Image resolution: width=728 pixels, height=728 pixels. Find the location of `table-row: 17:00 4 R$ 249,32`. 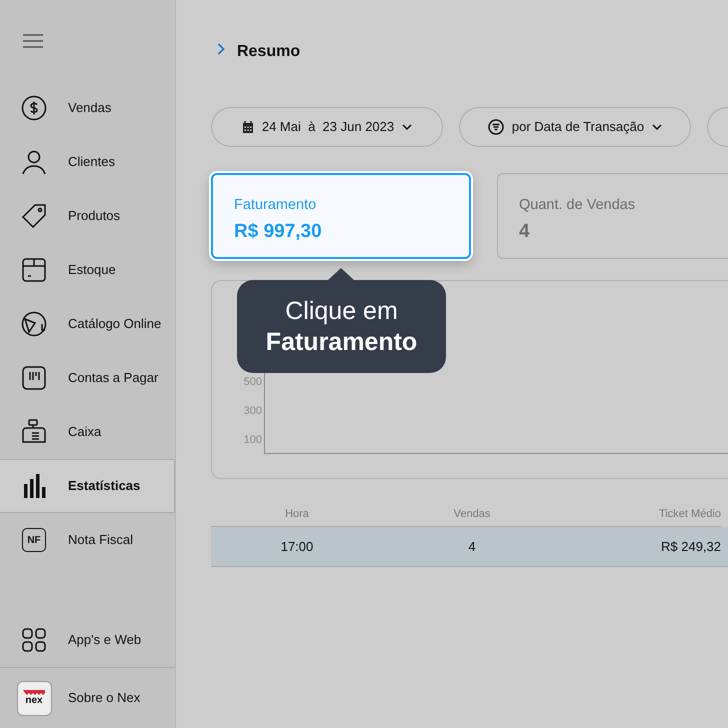

table-row: 17:00 4 R$ 249,32 is located at coordinates (469, 547).